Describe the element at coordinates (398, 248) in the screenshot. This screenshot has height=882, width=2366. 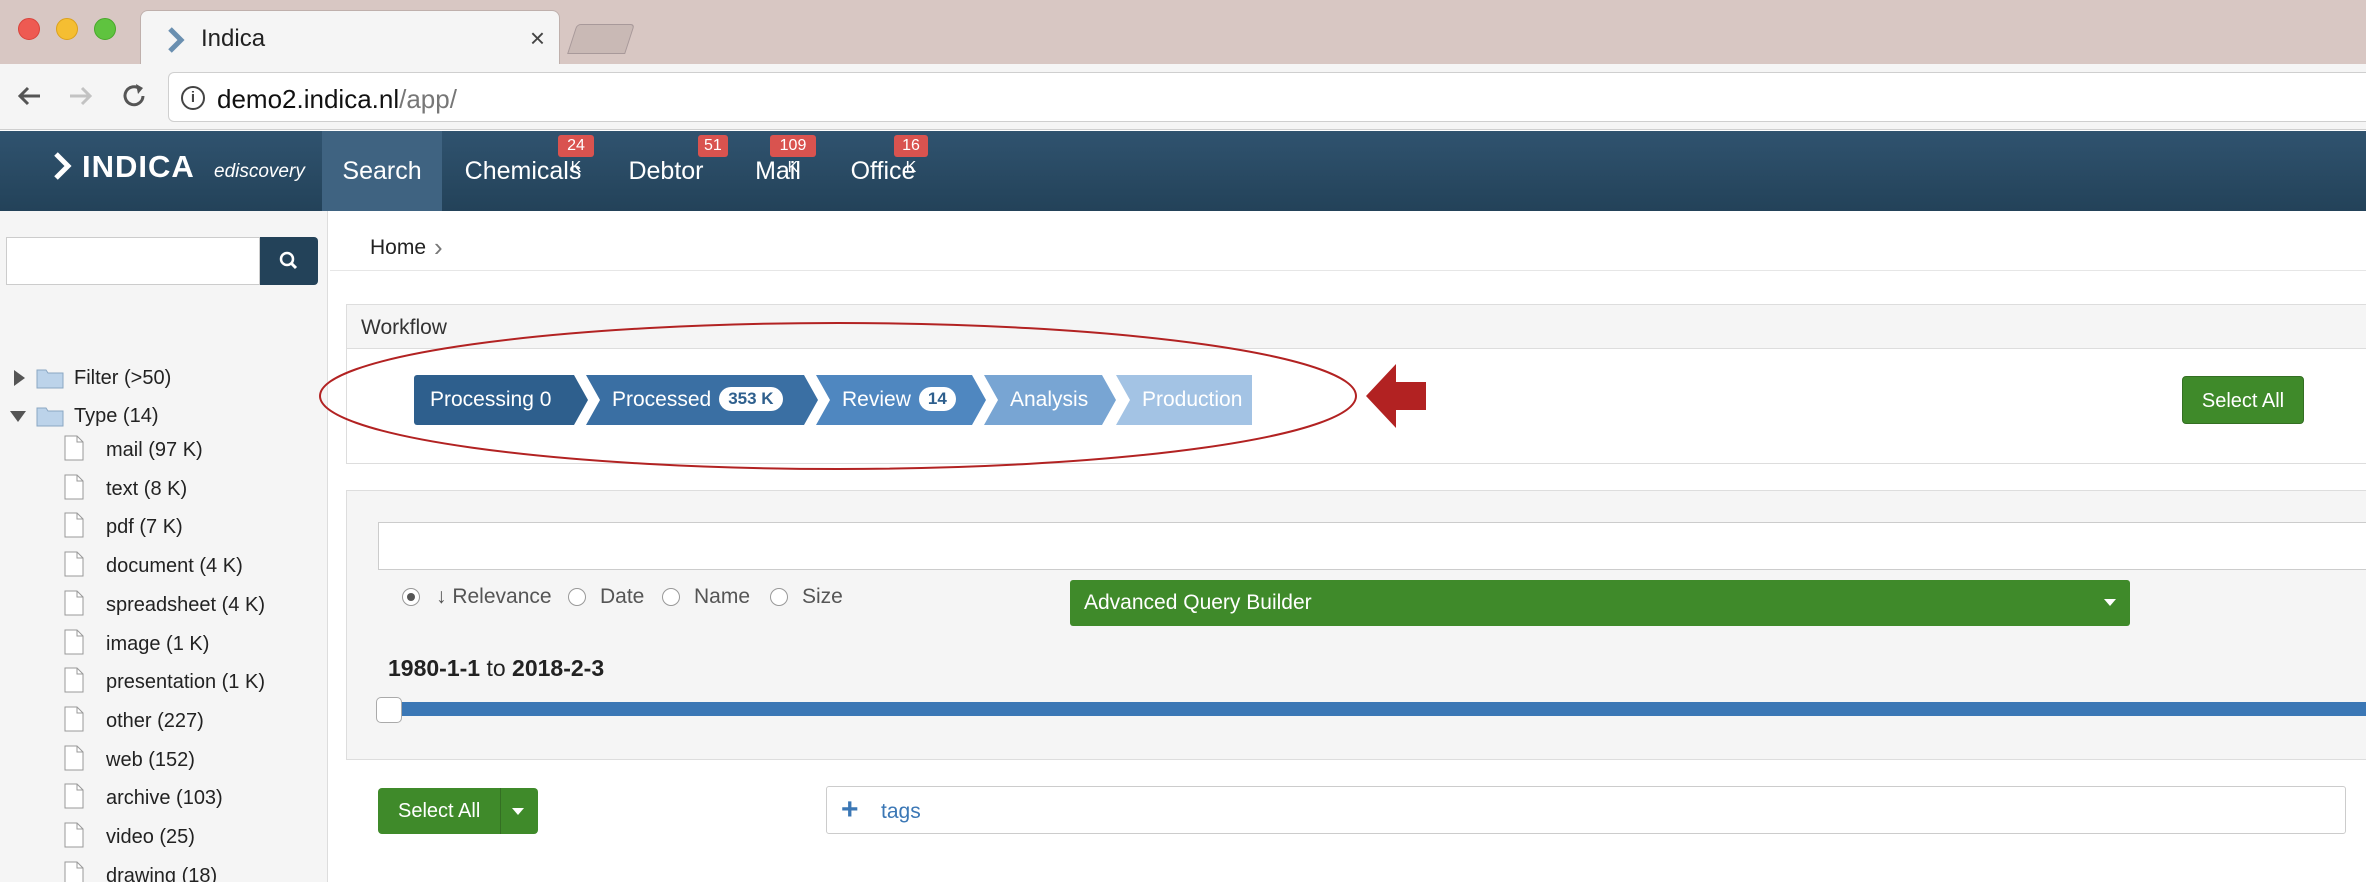
I see `breadcrumb-home: Home` at that location.